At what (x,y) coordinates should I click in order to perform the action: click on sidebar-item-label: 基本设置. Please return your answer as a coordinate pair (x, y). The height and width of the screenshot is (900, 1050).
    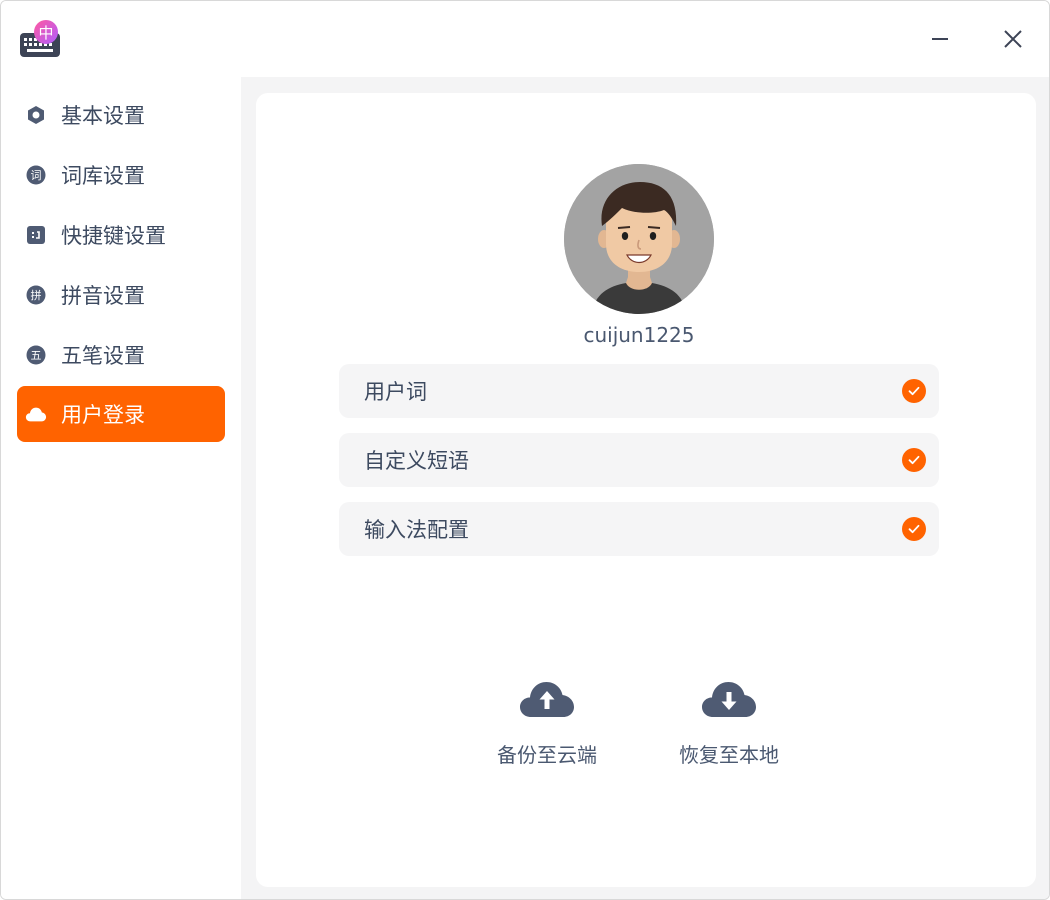
    Looking at the image, I should click on (103, 116).